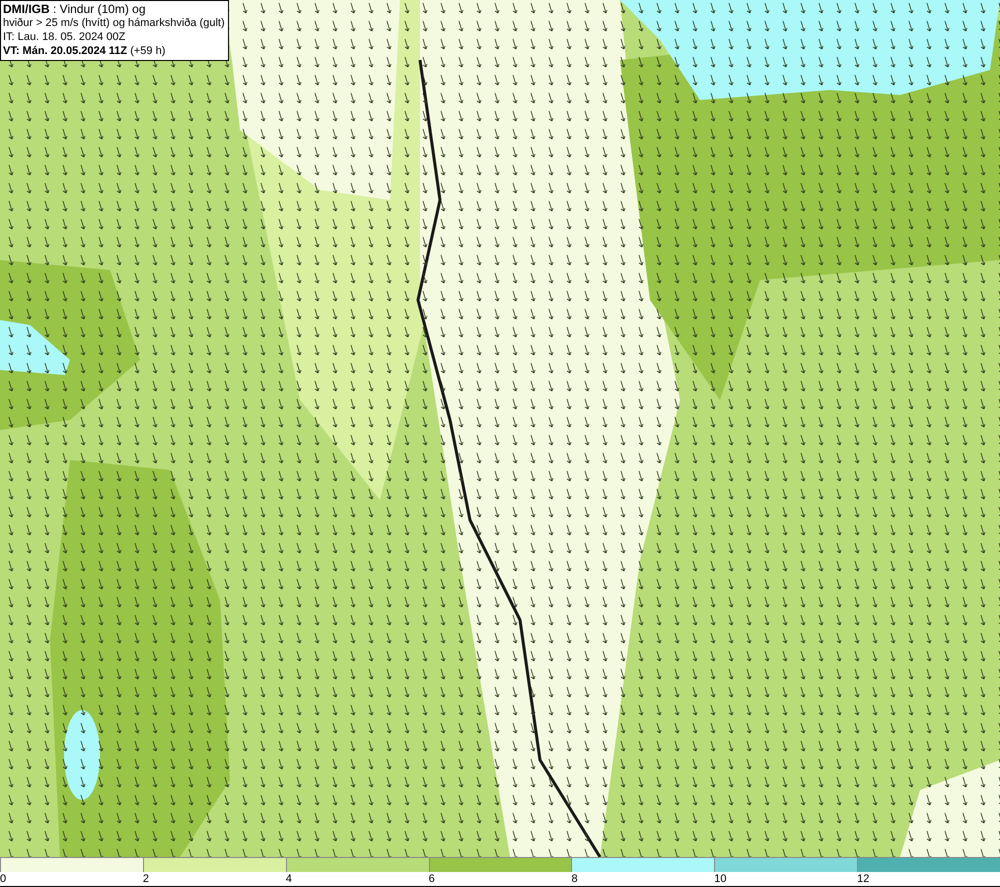 The width and height of the screenshot is (1000, 887). What do you see at coordinates (574, 879) in the screenshot?
I see `legend-label: 8` at bounding box center [574, 879].